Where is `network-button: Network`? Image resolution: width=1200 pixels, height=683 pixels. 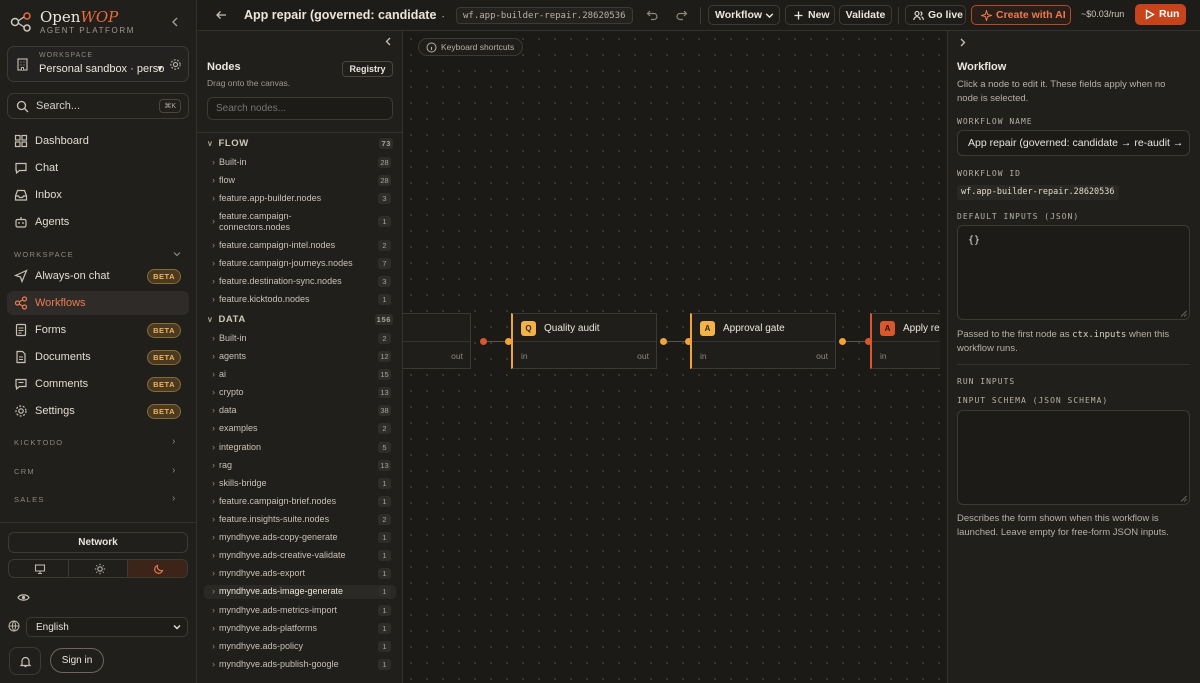 network-button: Network is located at coordinates (98, 542).